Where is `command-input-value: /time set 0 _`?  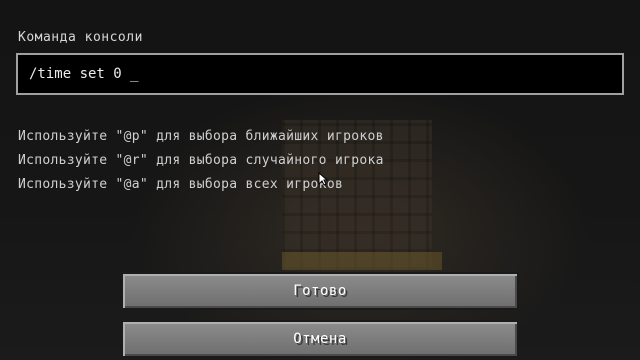 command-input-value: /time set 0 _ is located at coordinates (84, 74).